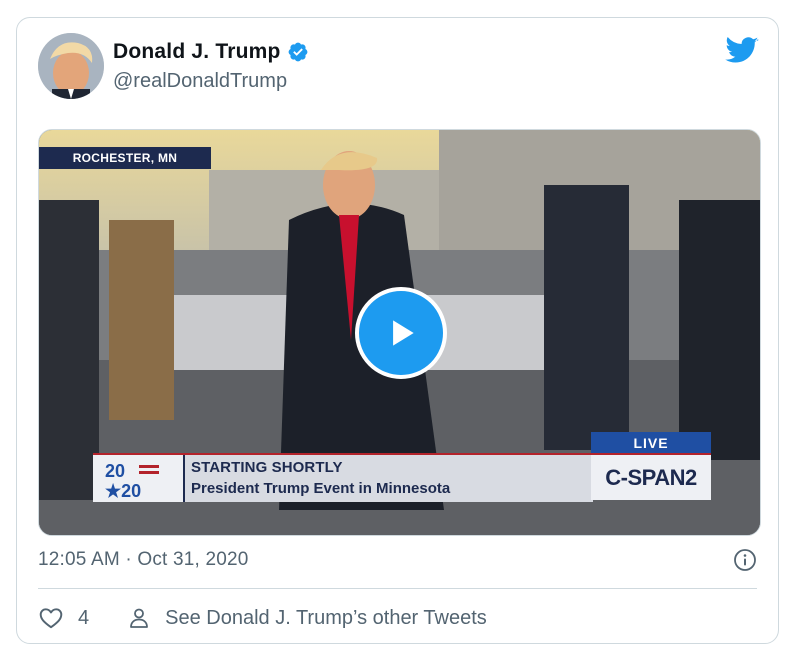  Describe the element at coordinates (200, 81) in the screenshot. I see `author-handle: @realDonaldTrump` at that location.